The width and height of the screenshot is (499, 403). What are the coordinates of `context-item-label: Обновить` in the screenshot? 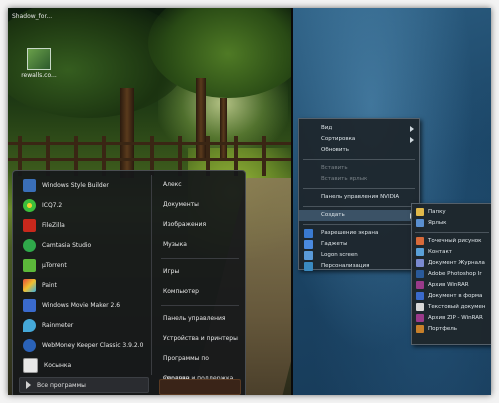 It's located at (335, 150).